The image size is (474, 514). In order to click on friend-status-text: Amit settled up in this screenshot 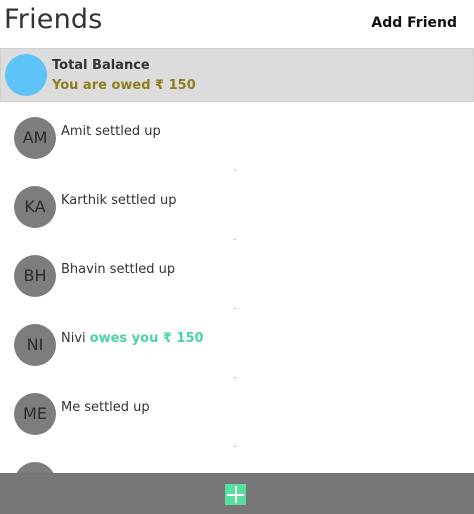, I will do `click(111, 131)`.